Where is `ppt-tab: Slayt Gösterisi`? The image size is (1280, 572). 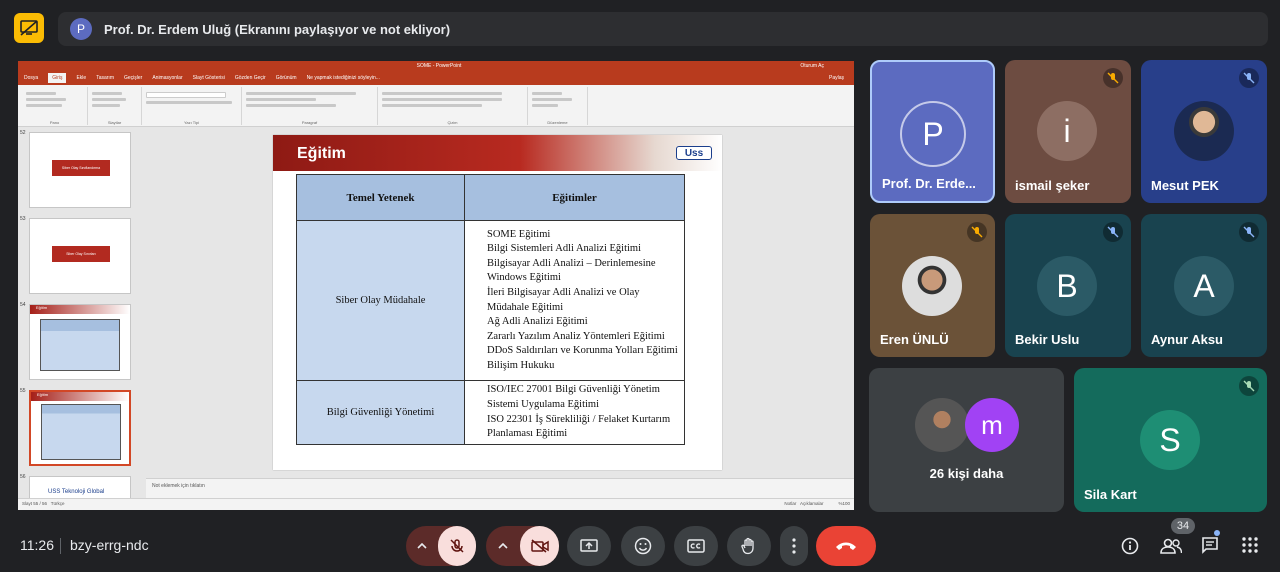
ppt-tab: Slayt Gösterisi is located at coordinates (209, 78).